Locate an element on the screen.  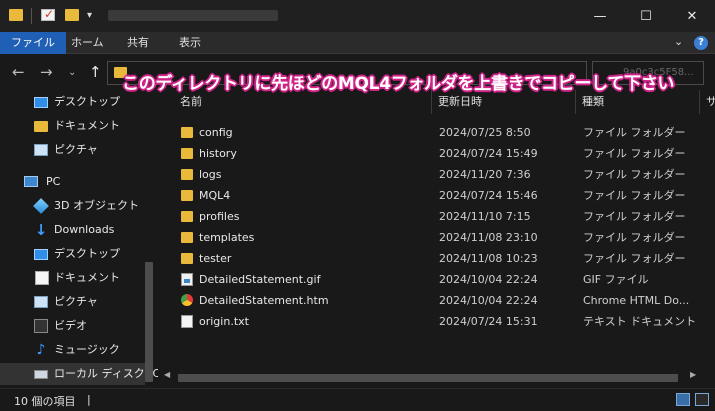
window-title-redacted is located at coordinates (193, 15).